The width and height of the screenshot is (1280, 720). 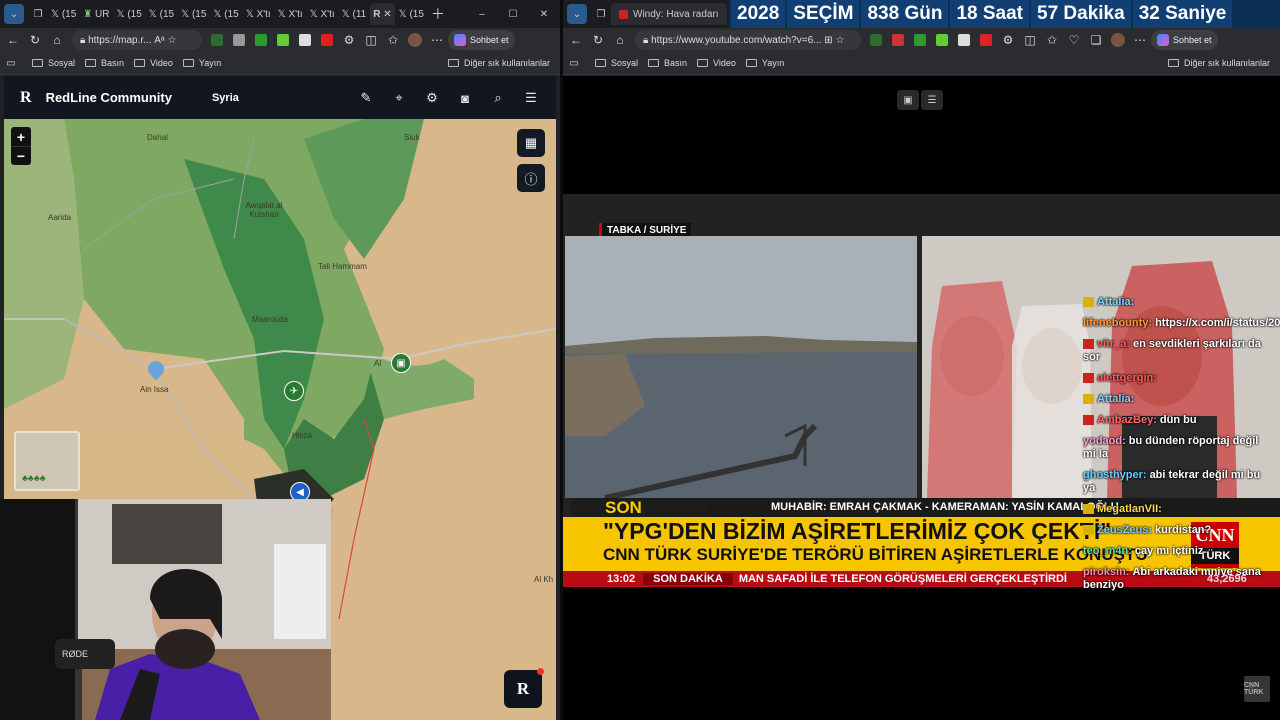 I want to click on pin-icon: ⌖, so click(x=399, y=98).